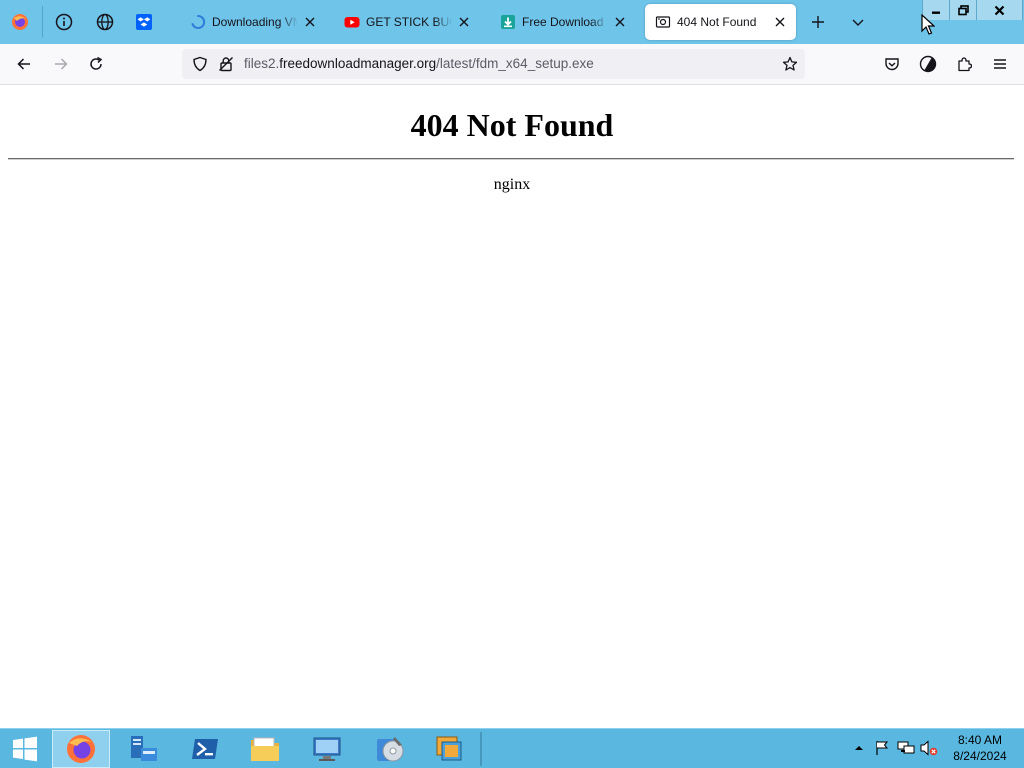 The height and width of the screenshot is (768, 1024). What do you see at coordinates (980, 740) in the screenshot?
I see `clock-time: 8:40 AM` at bounding box center [980, 740].